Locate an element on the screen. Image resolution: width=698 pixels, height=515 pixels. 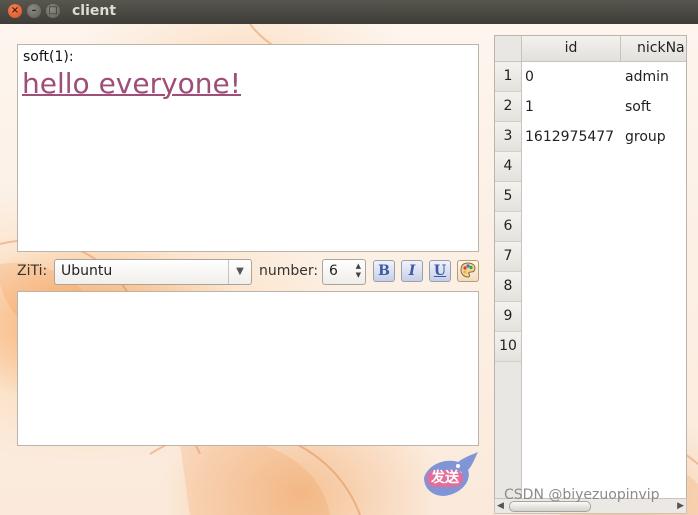
table-cell-nickname: soft is located at coordinates (638, 107).